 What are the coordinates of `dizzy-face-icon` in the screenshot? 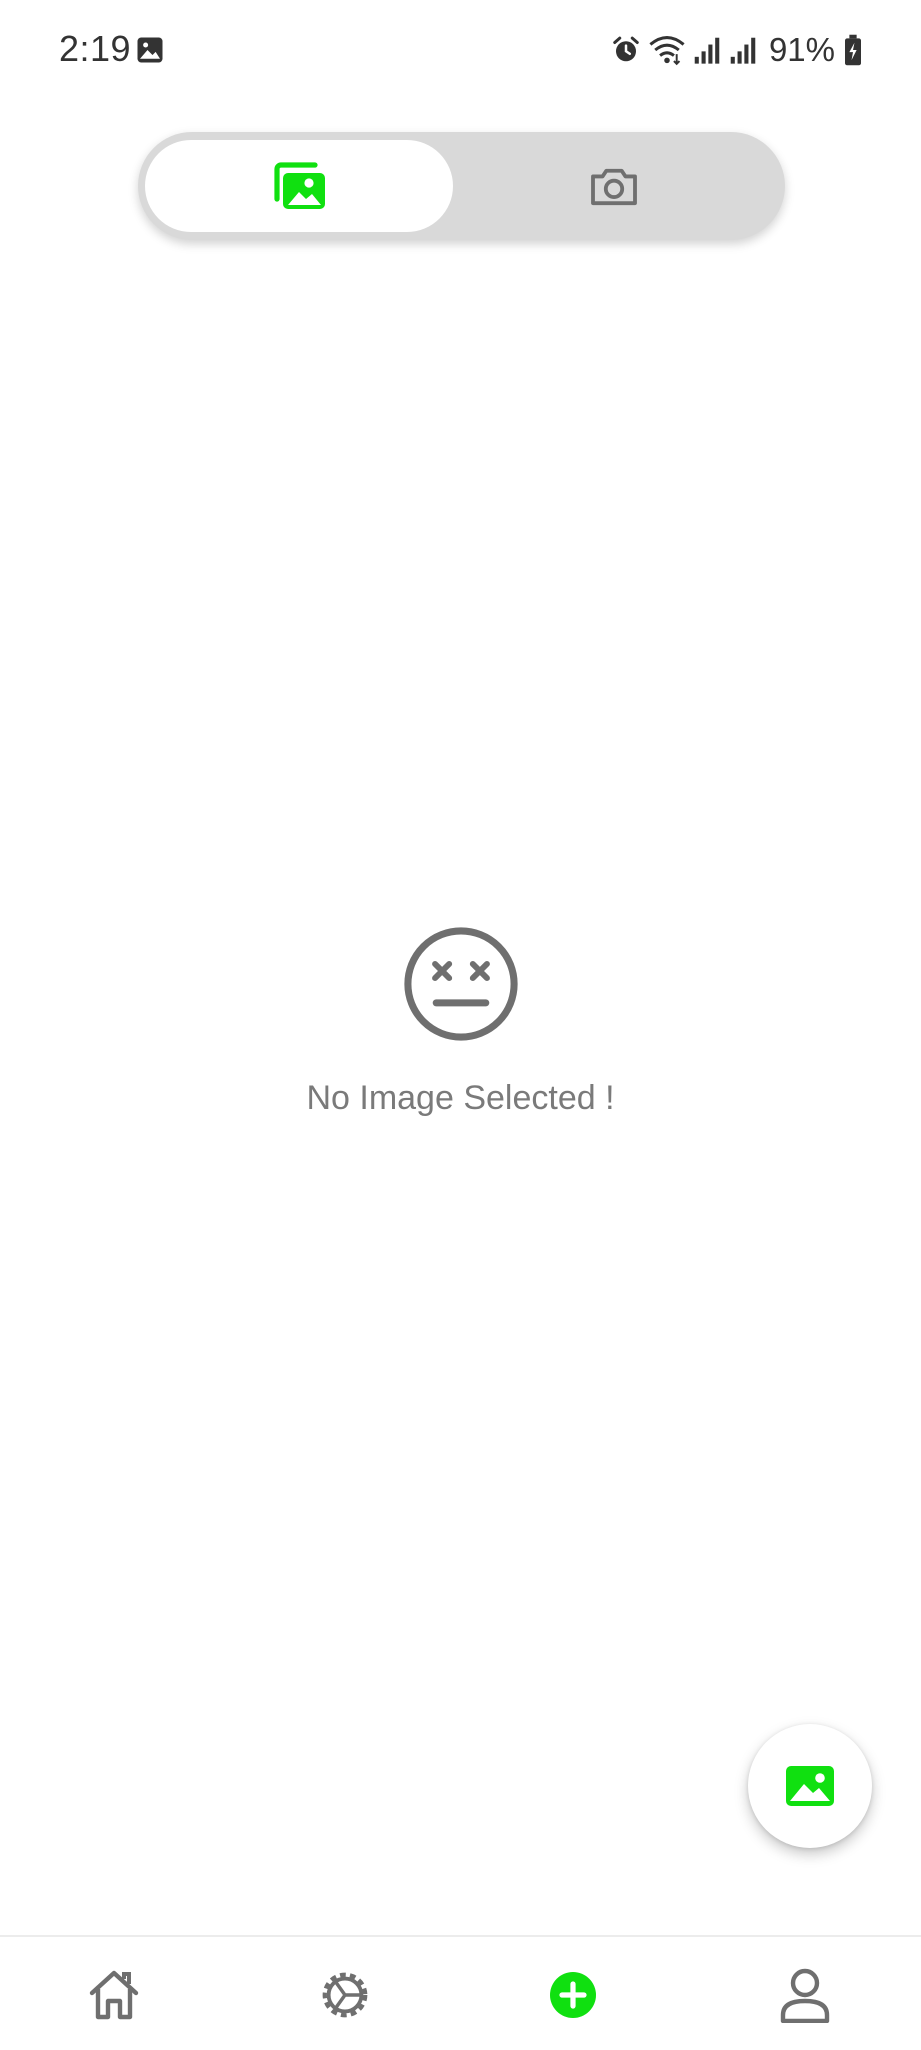 It's located at (460, 984).